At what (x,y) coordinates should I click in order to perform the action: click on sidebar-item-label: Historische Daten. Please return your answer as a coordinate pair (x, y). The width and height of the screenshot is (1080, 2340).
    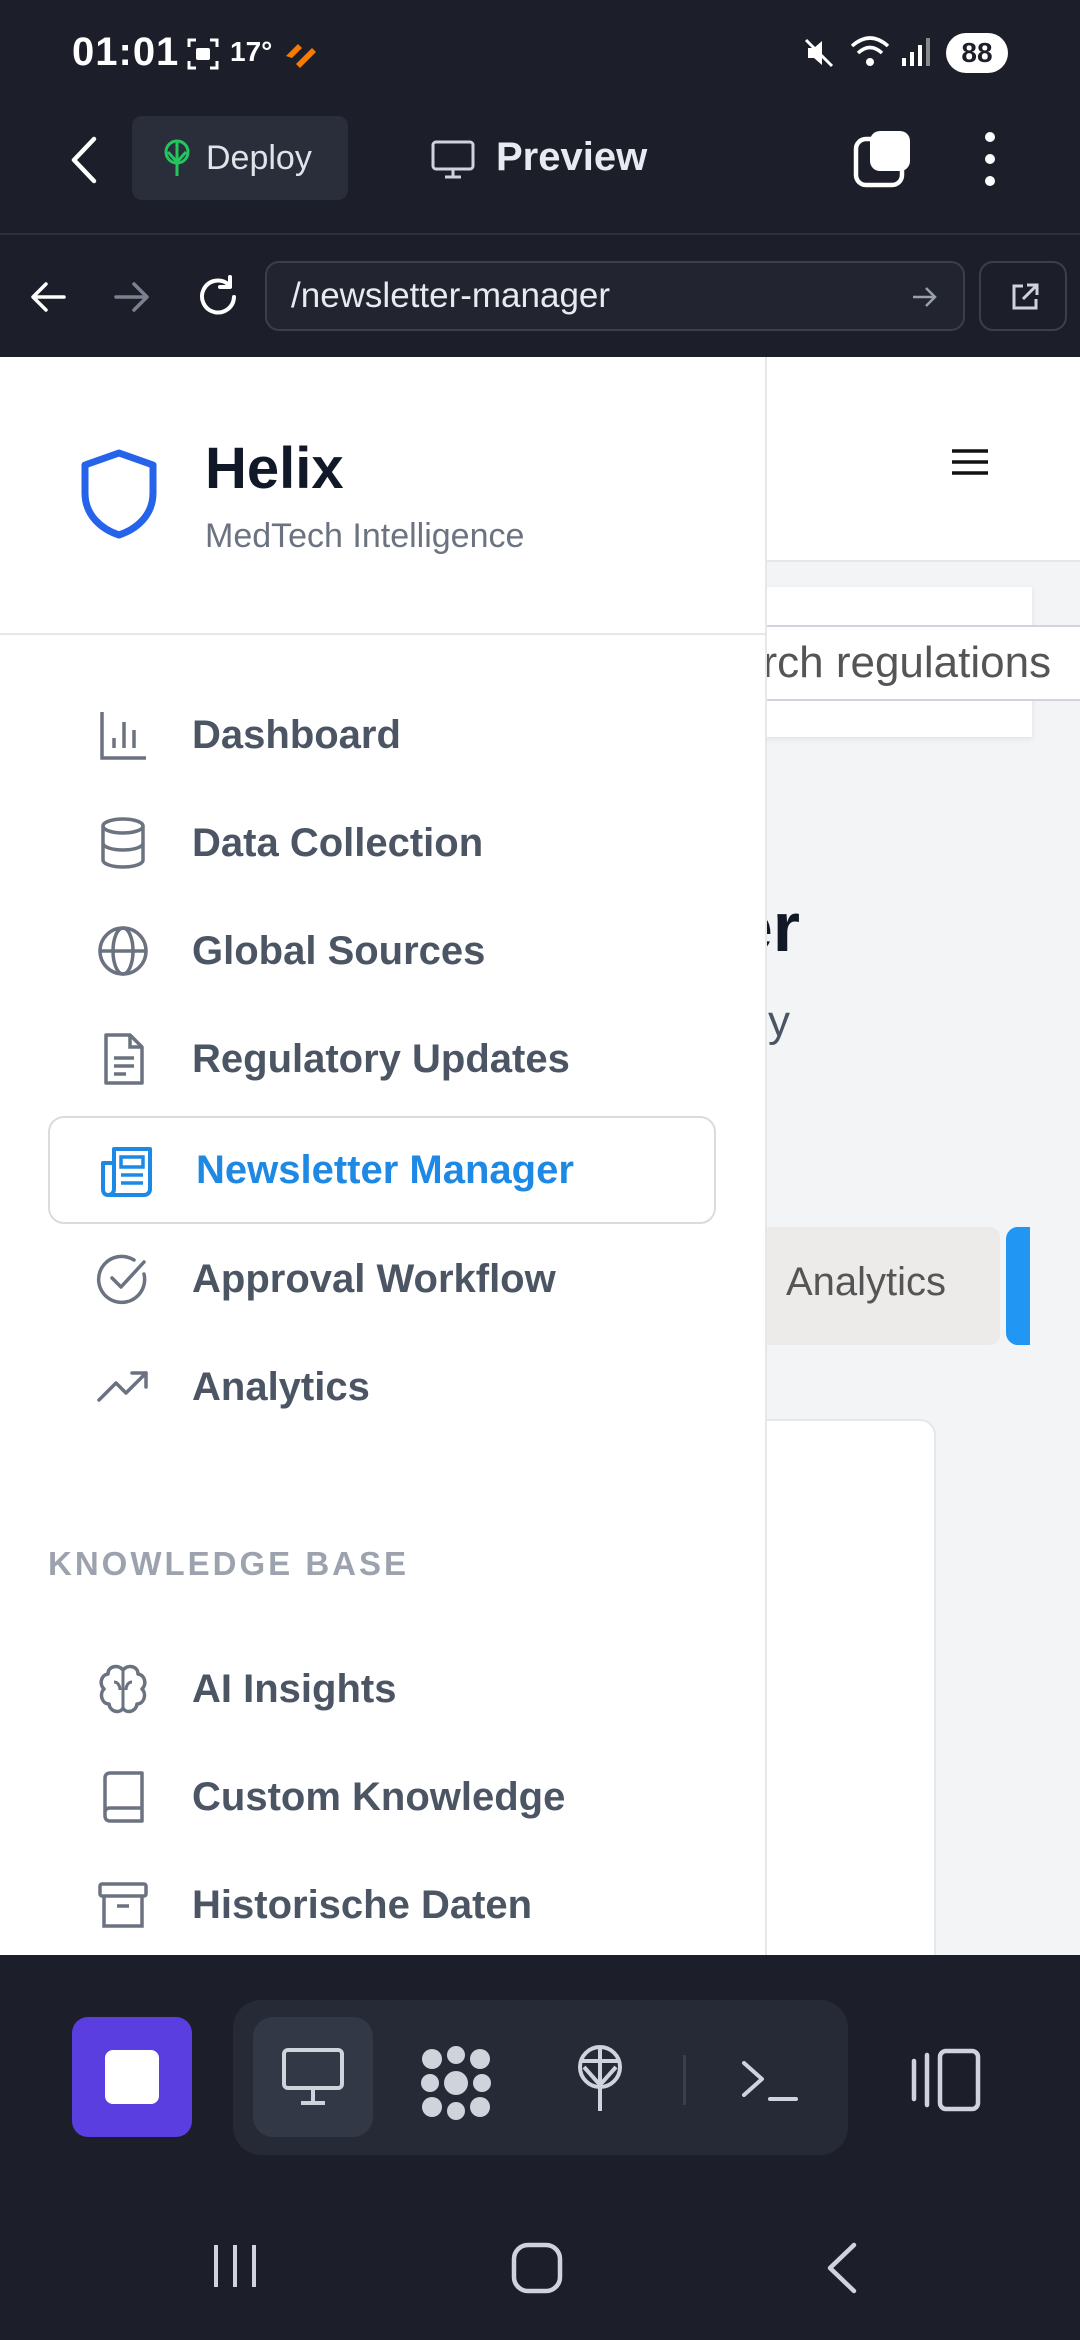
    Looking at the image, I should click on (362, 1904).